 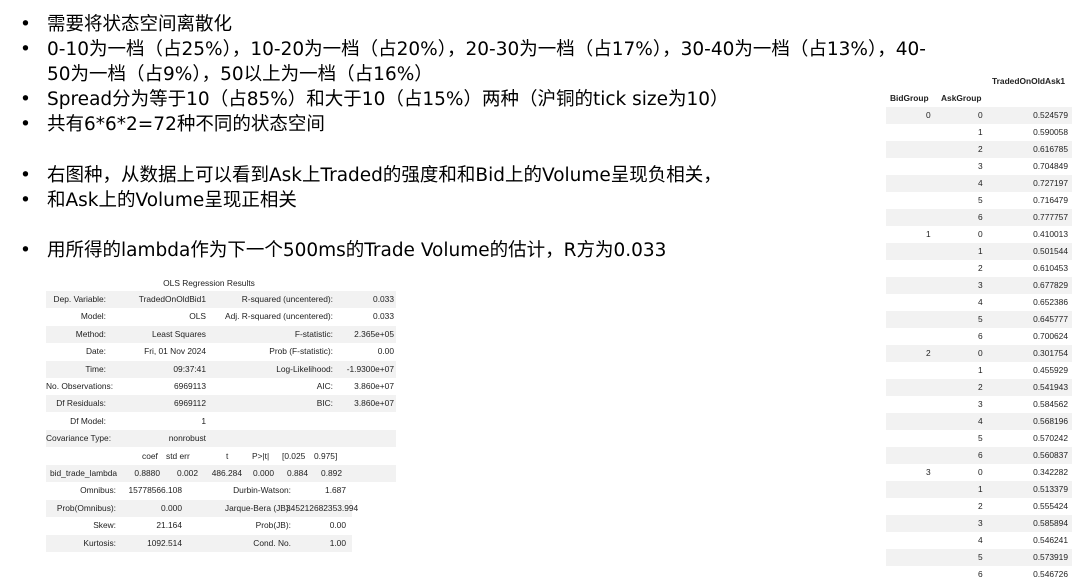 I want to click on ols-cell: F-statistic:, so click(x=313, y=333).